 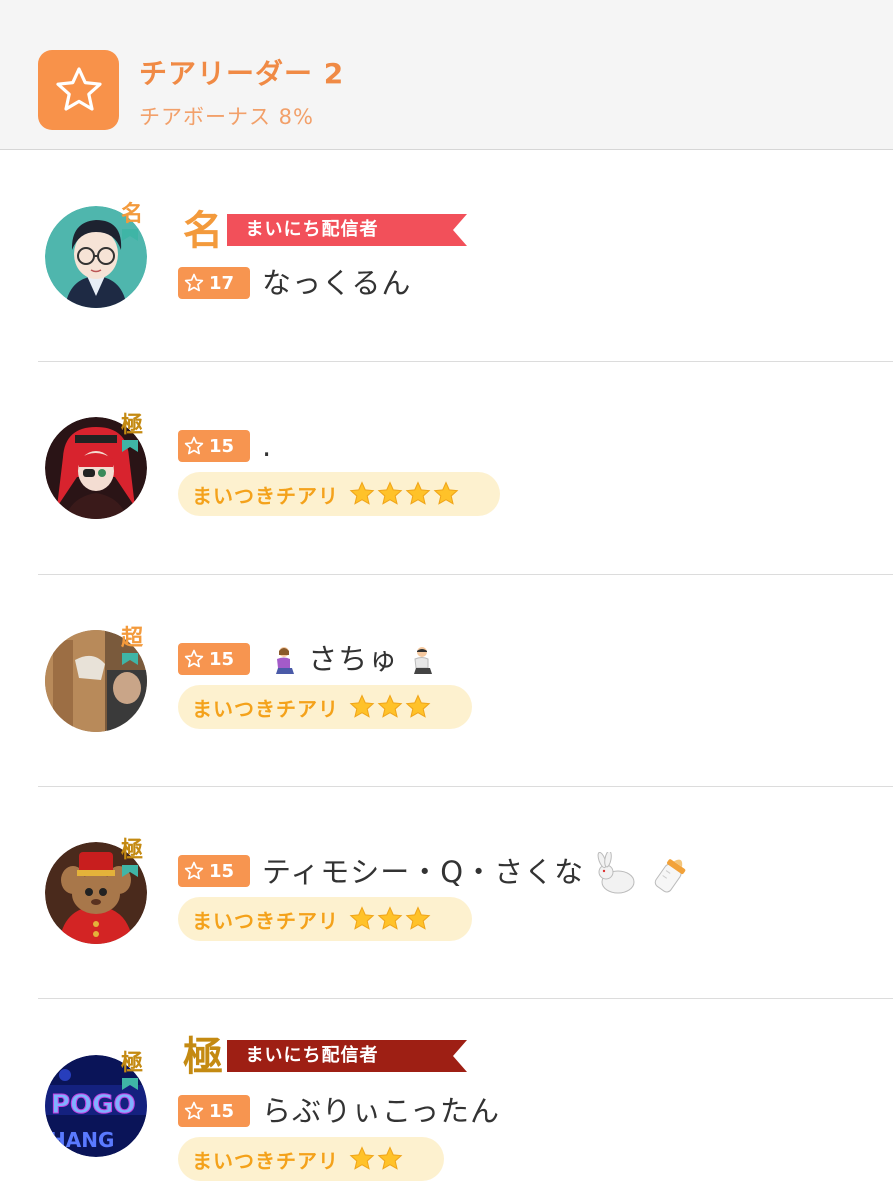 I want to click on user-name-text: さちゅ, so click(x=353, y=659).